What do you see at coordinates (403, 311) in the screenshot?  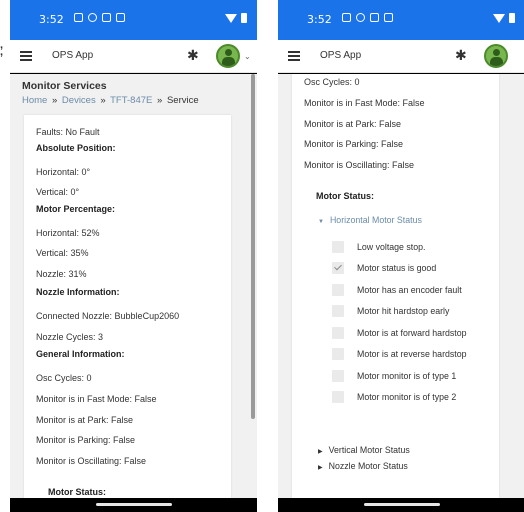 I see `checkbox-label: Motor hit hardstop early` at bounding box center [403, 311].